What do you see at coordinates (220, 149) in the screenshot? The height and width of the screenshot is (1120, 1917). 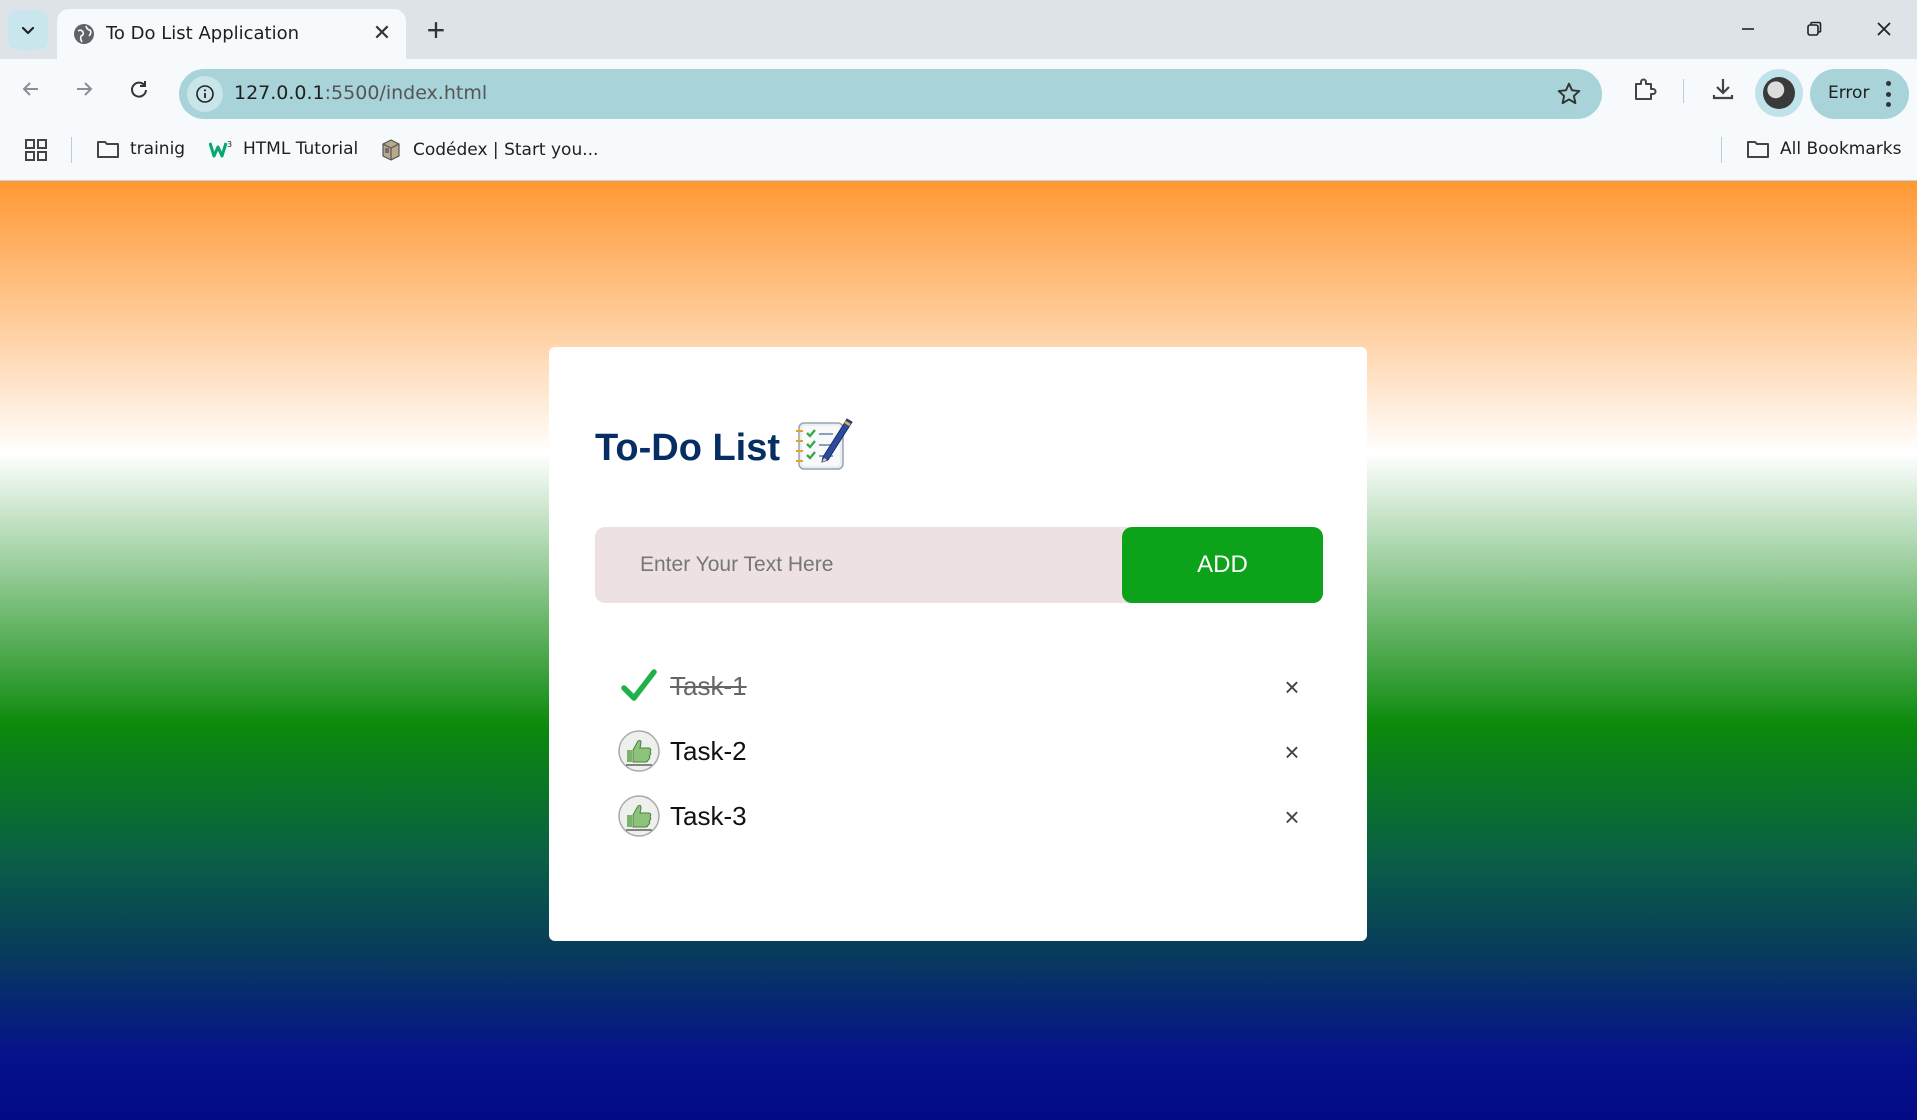 I see `w3schools-icon: 3` at bounding box center [220, 149].